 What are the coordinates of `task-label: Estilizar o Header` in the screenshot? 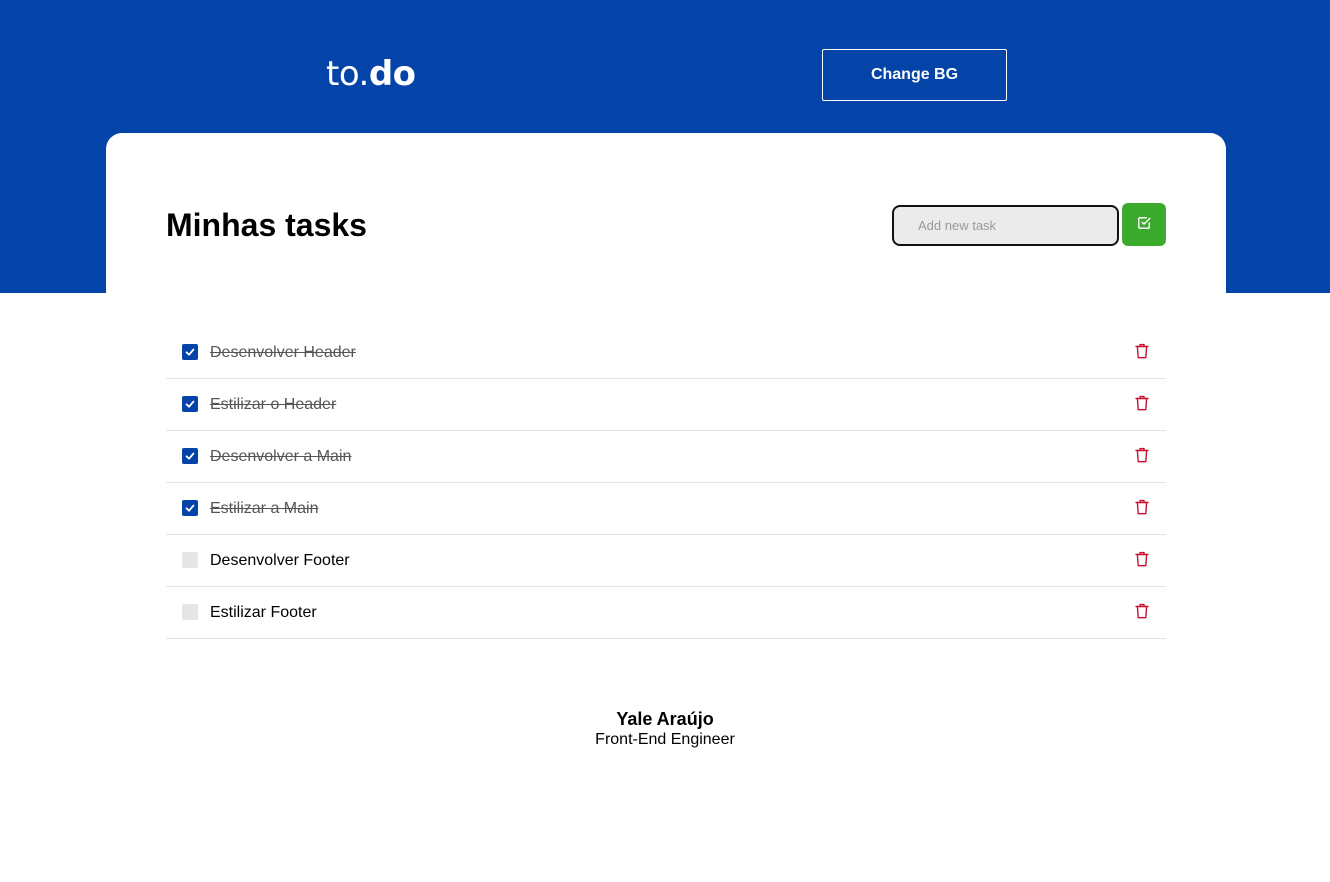 It's located at (273, 404).